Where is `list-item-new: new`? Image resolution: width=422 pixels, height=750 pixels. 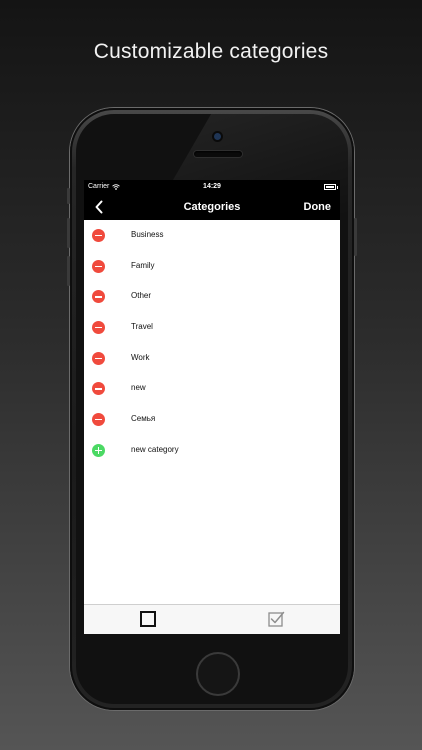 list-item-new: new is located at coordinates (212, 388).